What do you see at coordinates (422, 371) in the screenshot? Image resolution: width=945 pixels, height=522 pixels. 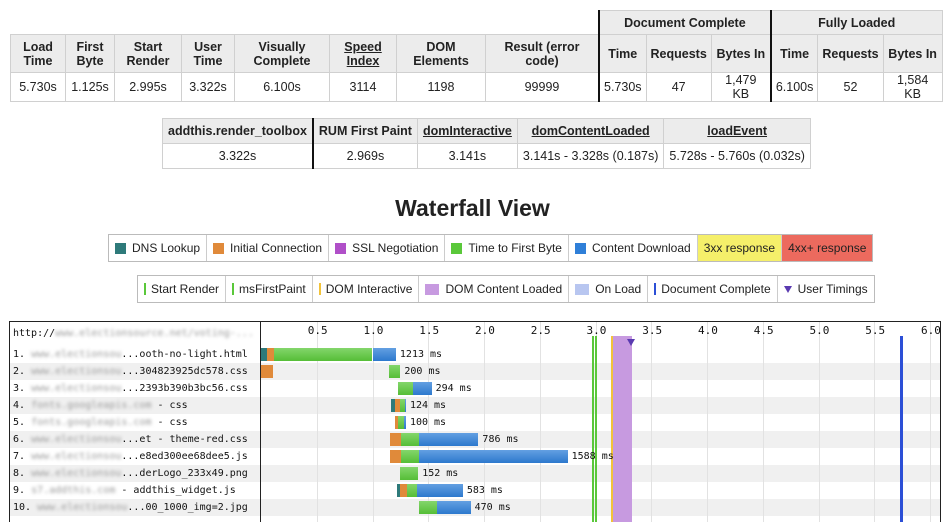 I see `request-duration-label: 200 ms` at bounding box center [422, 371].